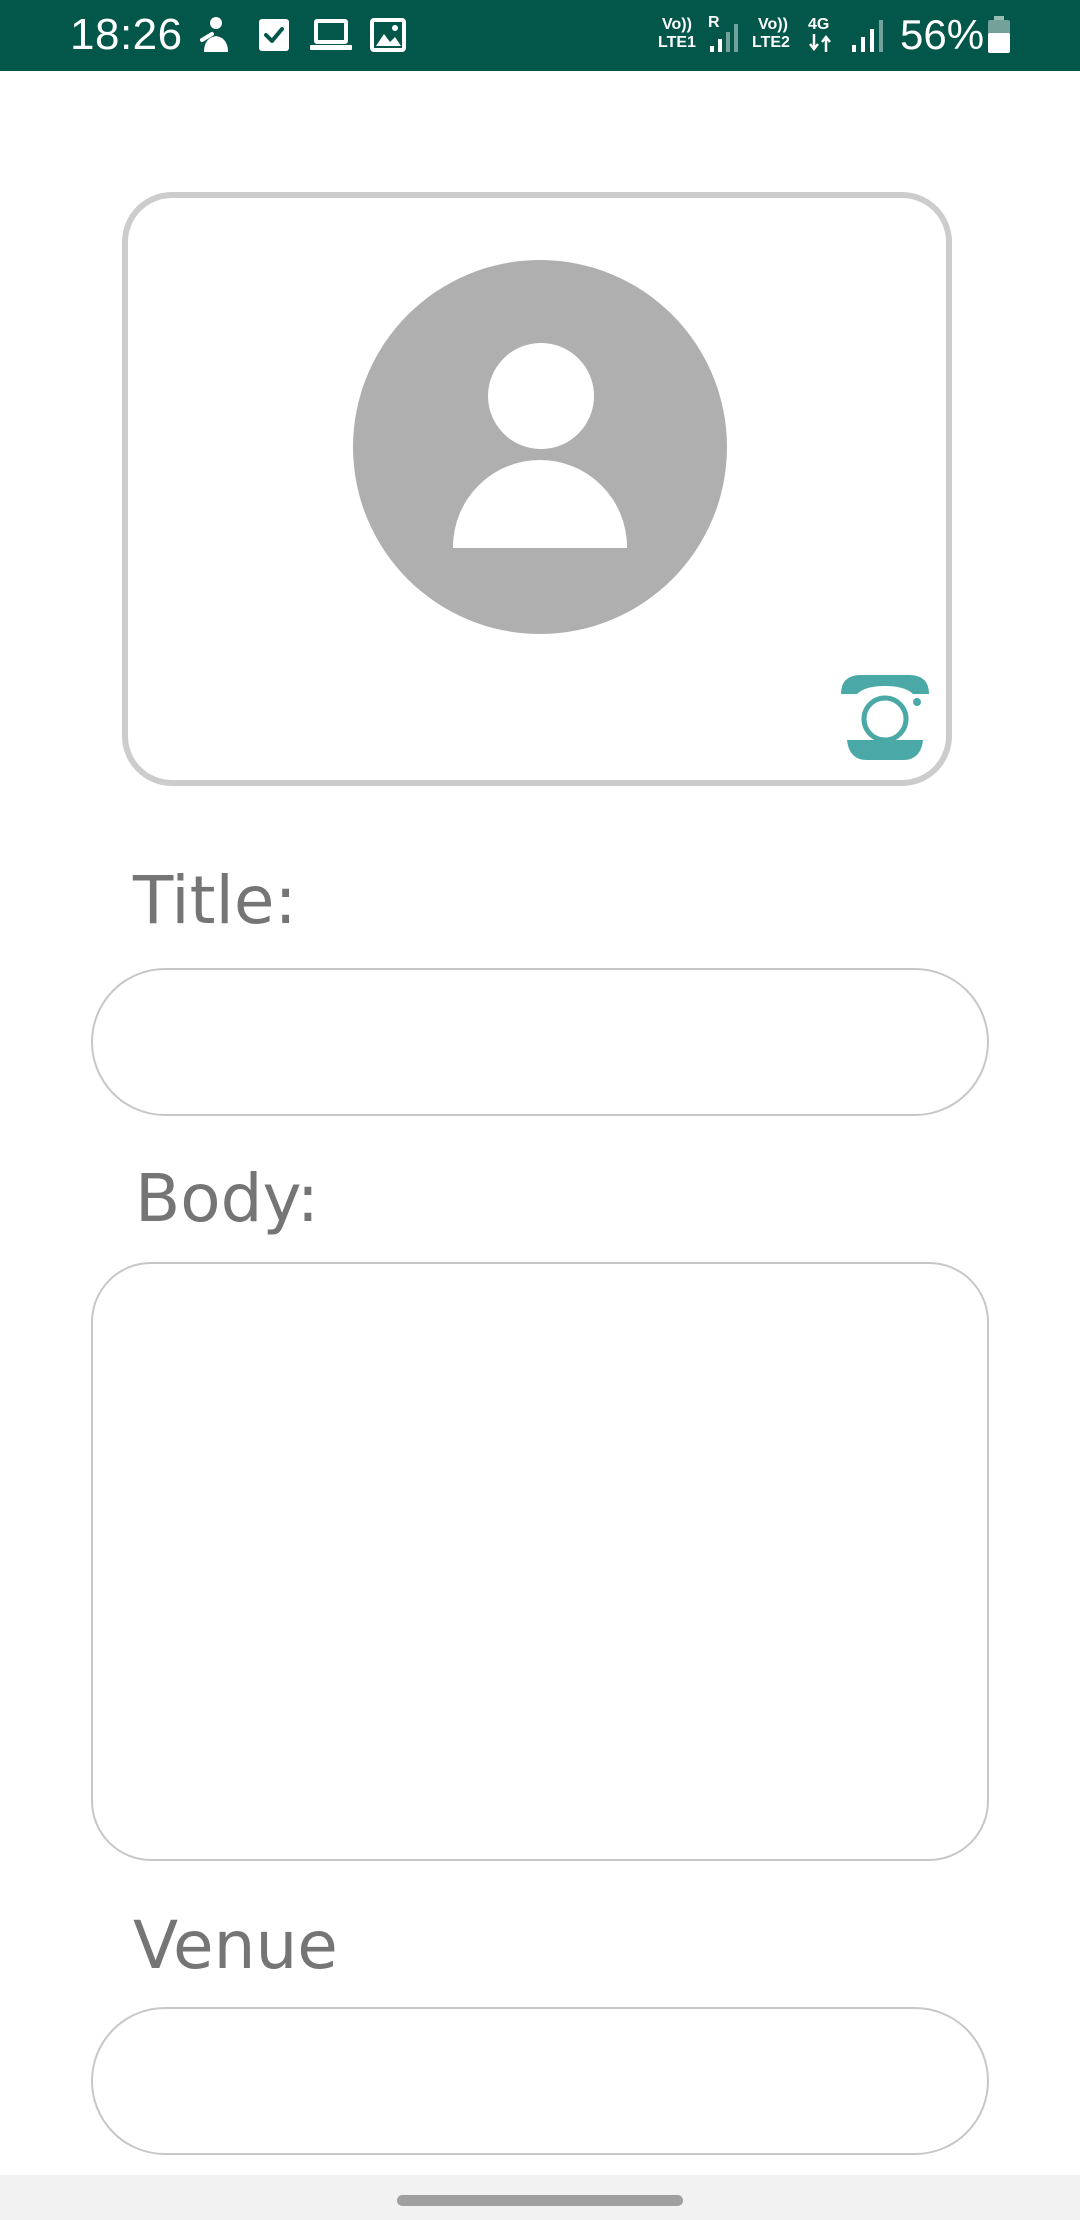  I want to click on checkbox-icon, so click(274, 37).